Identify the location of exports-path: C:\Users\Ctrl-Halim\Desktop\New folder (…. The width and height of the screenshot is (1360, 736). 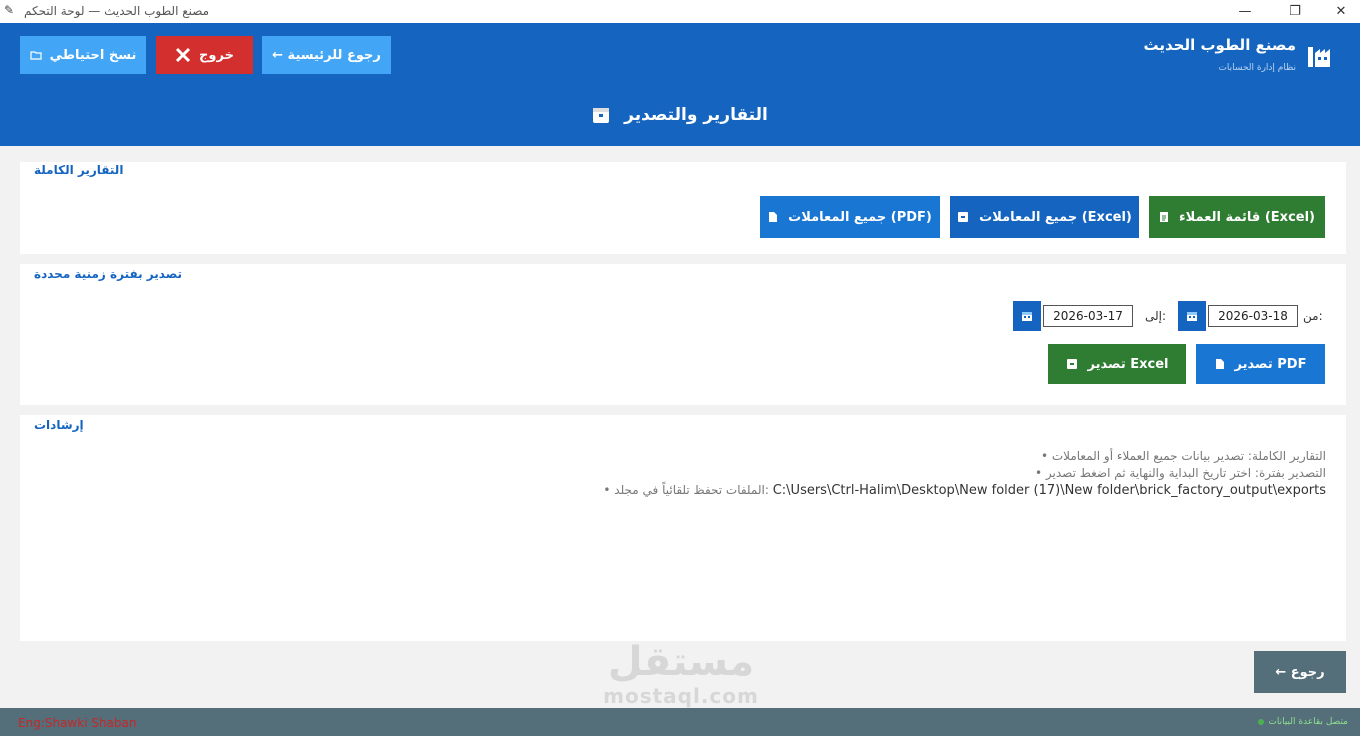
(1049, 490).